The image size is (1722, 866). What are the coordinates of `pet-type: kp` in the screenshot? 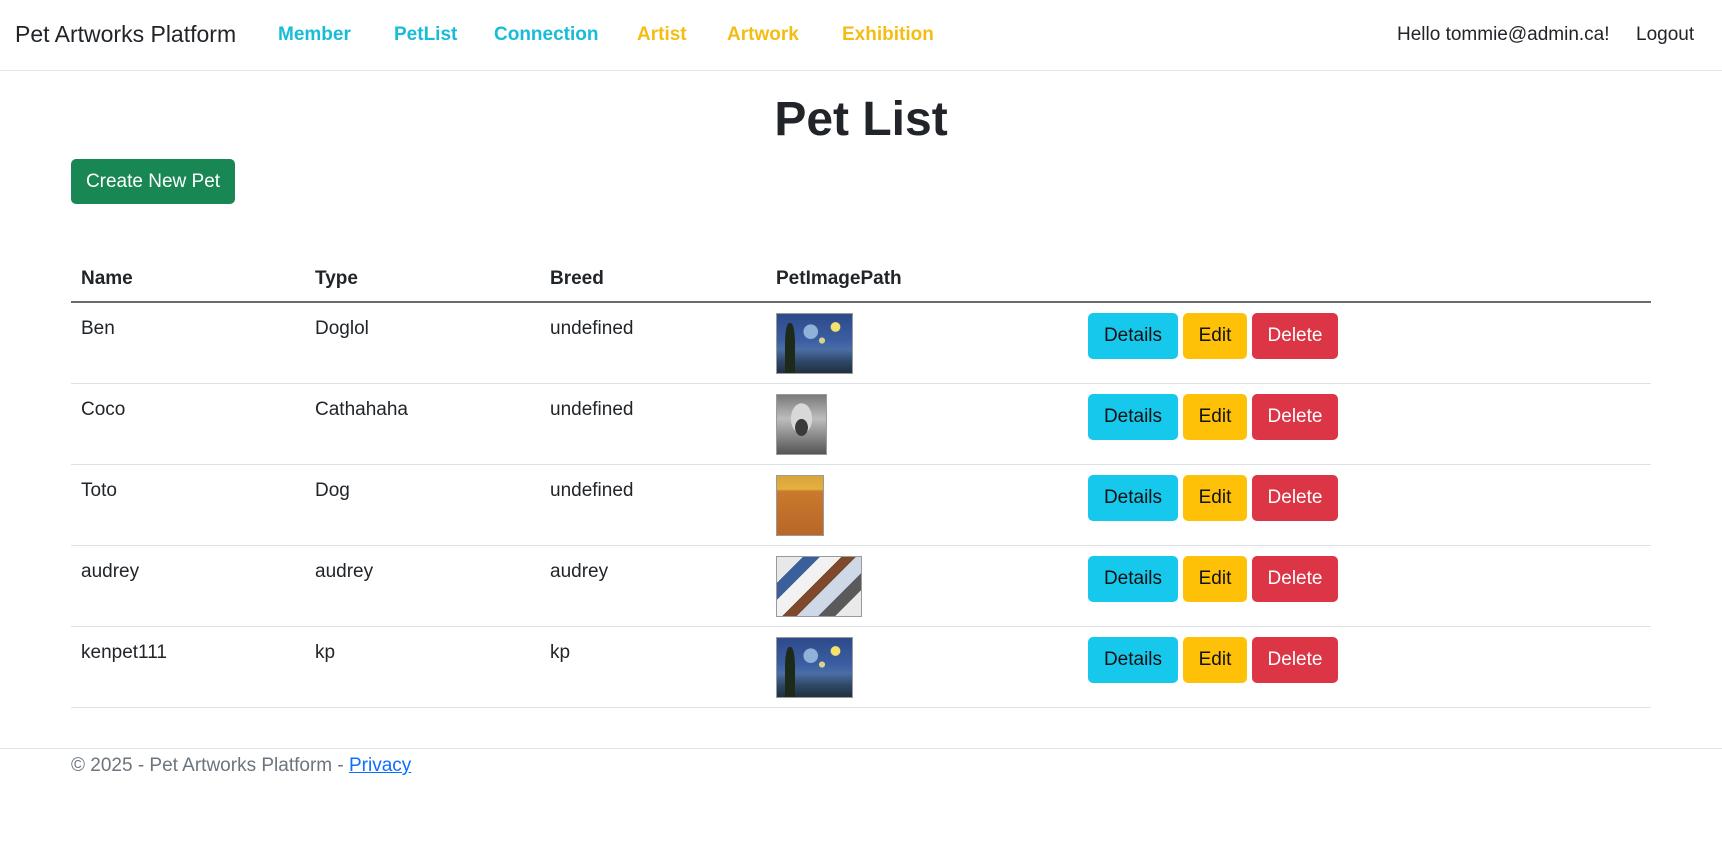 It's located at (325, 652).